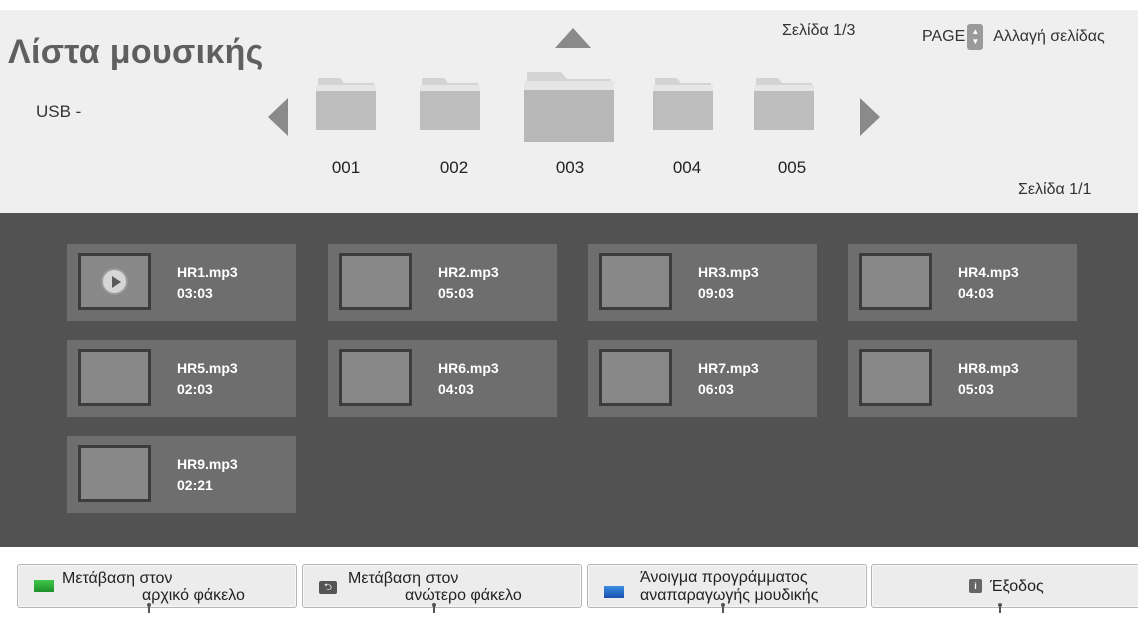 The height and width of the screenshot is (621, 1138). I want to click on file-name: HR1.mp3, so click(207, 272).